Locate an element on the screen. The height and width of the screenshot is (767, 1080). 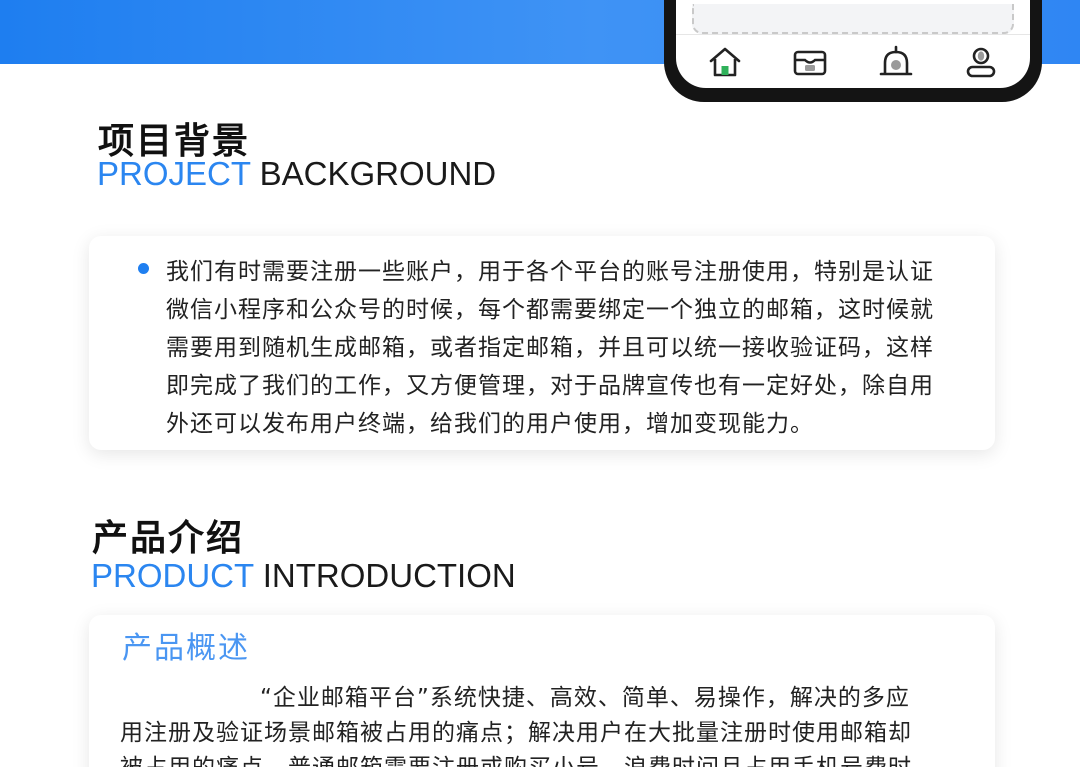
text-line: 外还可以发布用户终端，给我们的用户使用，增加变现能力。 is located at coordinates (490, 424).